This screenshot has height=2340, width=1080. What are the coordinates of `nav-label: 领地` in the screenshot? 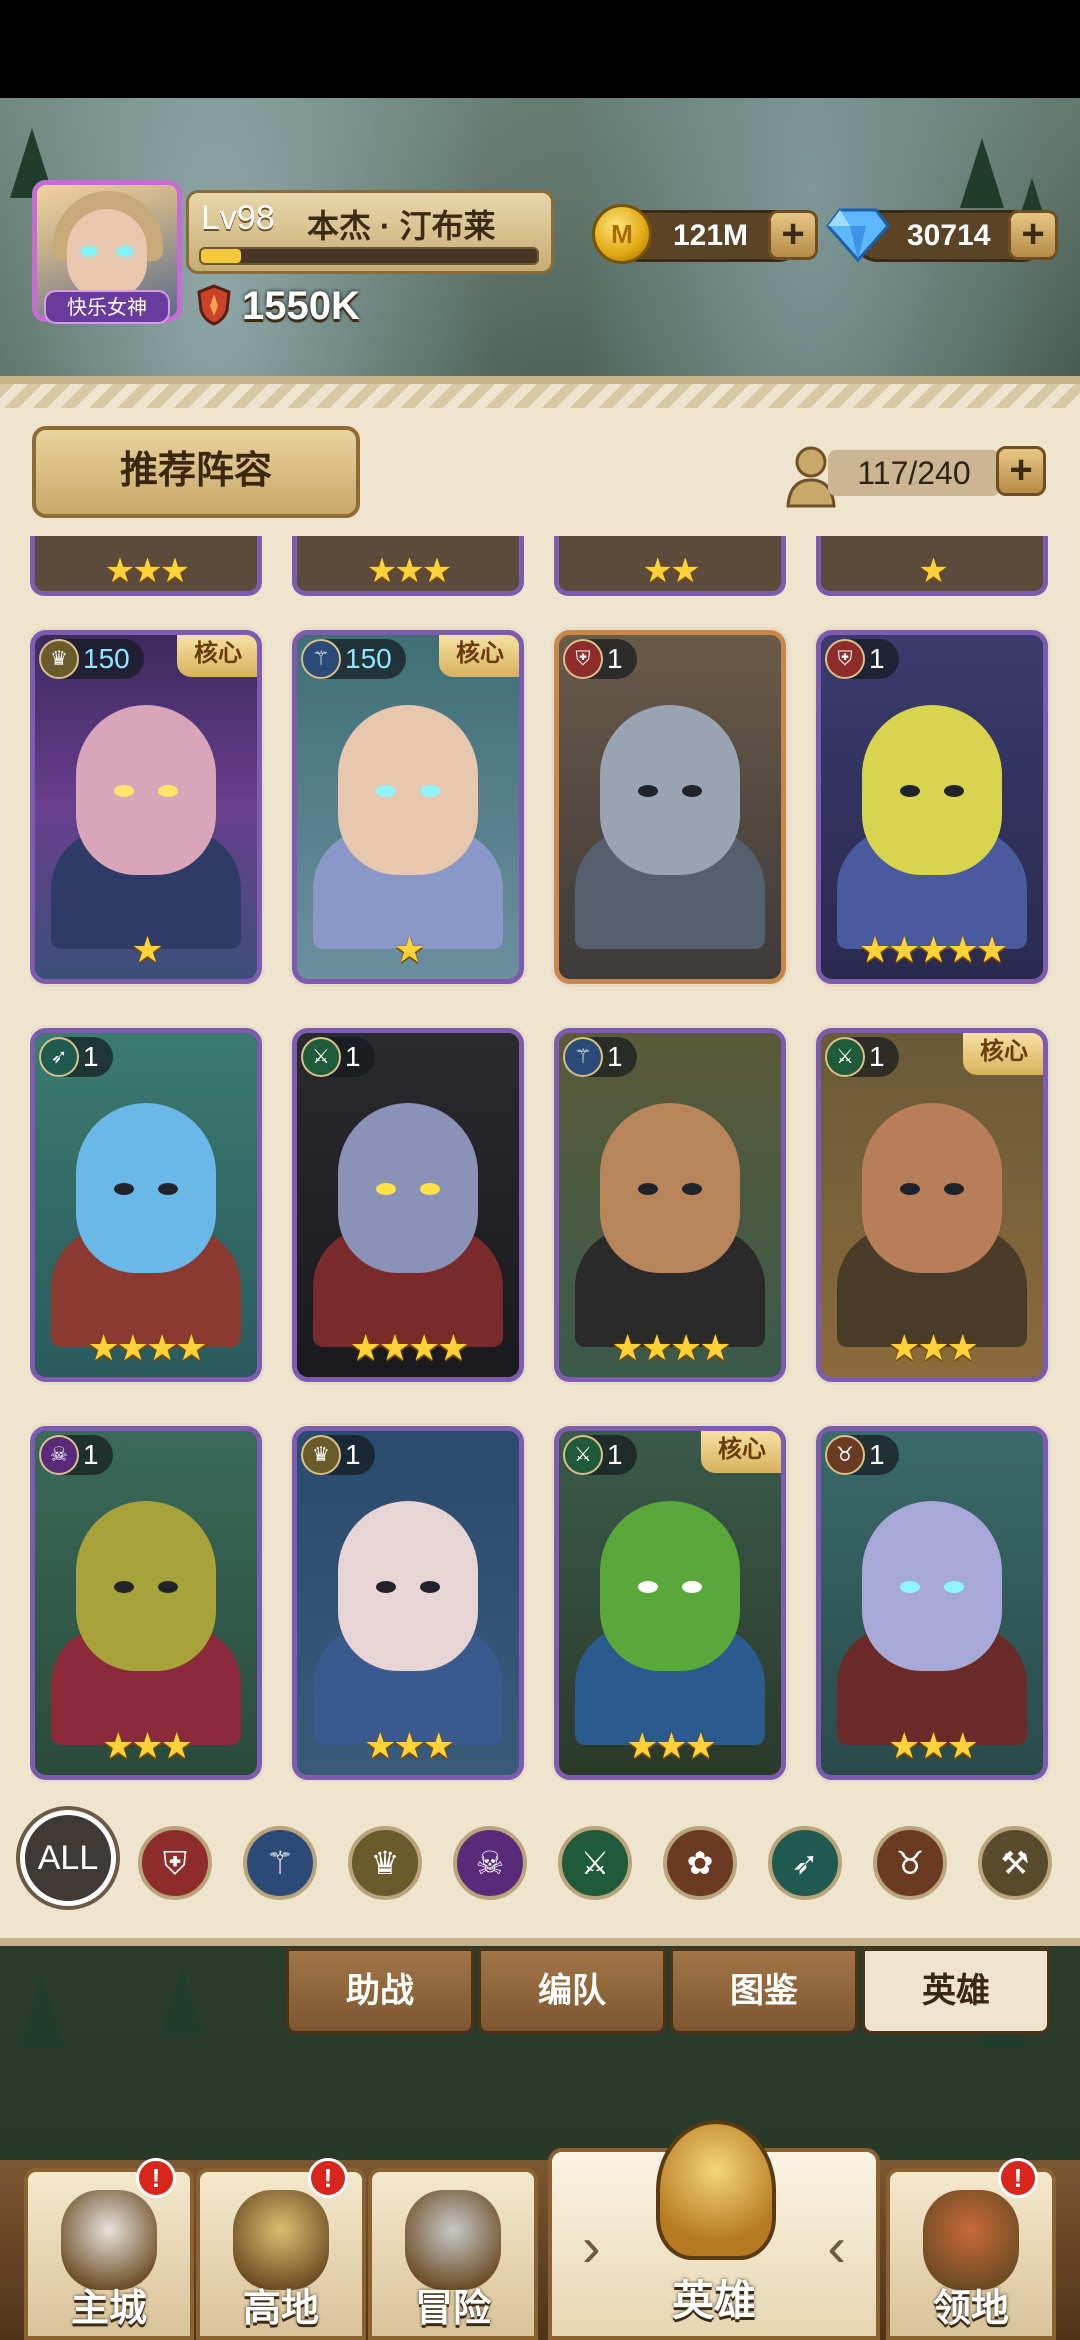 It's located at (970, 2309).